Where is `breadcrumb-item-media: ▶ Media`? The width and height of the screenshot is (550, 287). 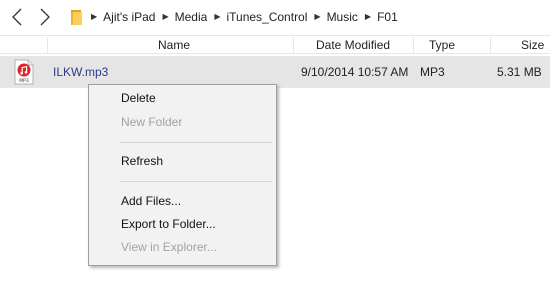
breadcrumb-item-media: ▶ Media is located at coordinates (188, 17).